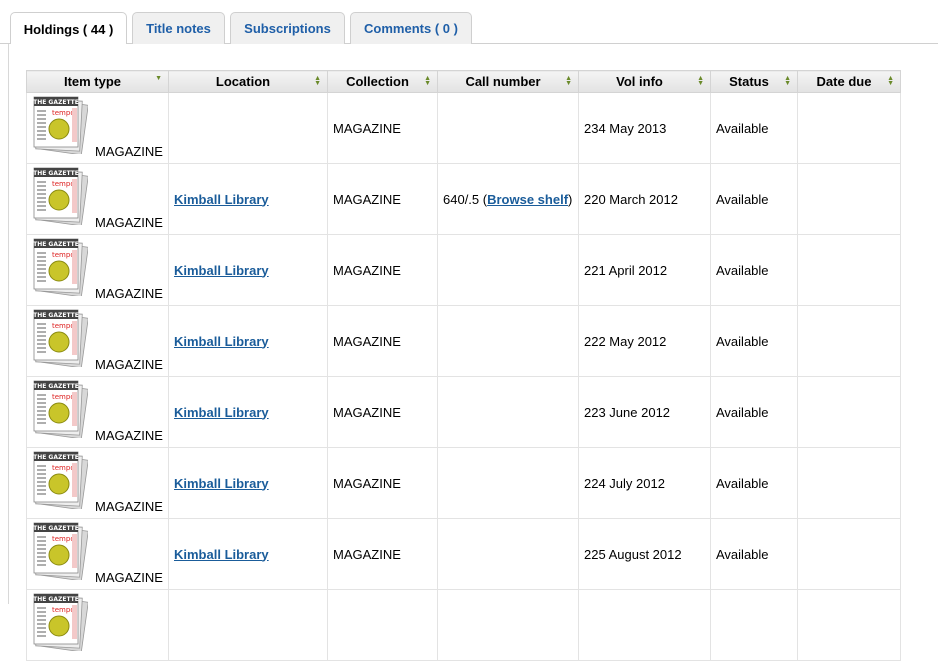 This screenshot has width=938, height=661. Describe the element at coordinates (382, 81) in the screenshot. I see `header-collection: Collection ▲ ▼` at that location.